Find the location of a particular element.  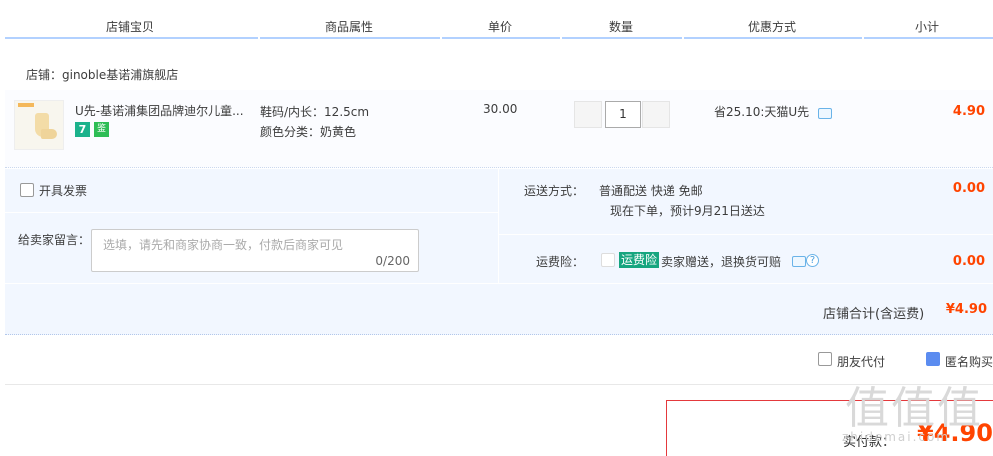

order-table-header: 店铺宝贝 商品属性 单价 数量 优惠方式 小计 is located at coordinates (496, 20).